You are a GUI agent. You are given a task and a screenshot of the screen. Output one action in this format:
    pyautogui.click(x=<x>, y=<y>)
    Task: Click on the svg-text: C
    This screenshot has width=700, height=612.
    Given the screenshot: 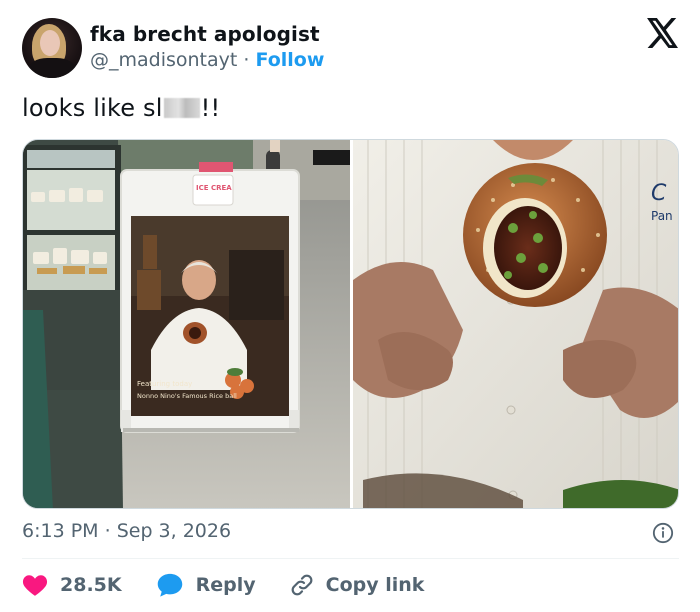 What is the action you would take?
    pyautogui.click(x=659, y=193)
    